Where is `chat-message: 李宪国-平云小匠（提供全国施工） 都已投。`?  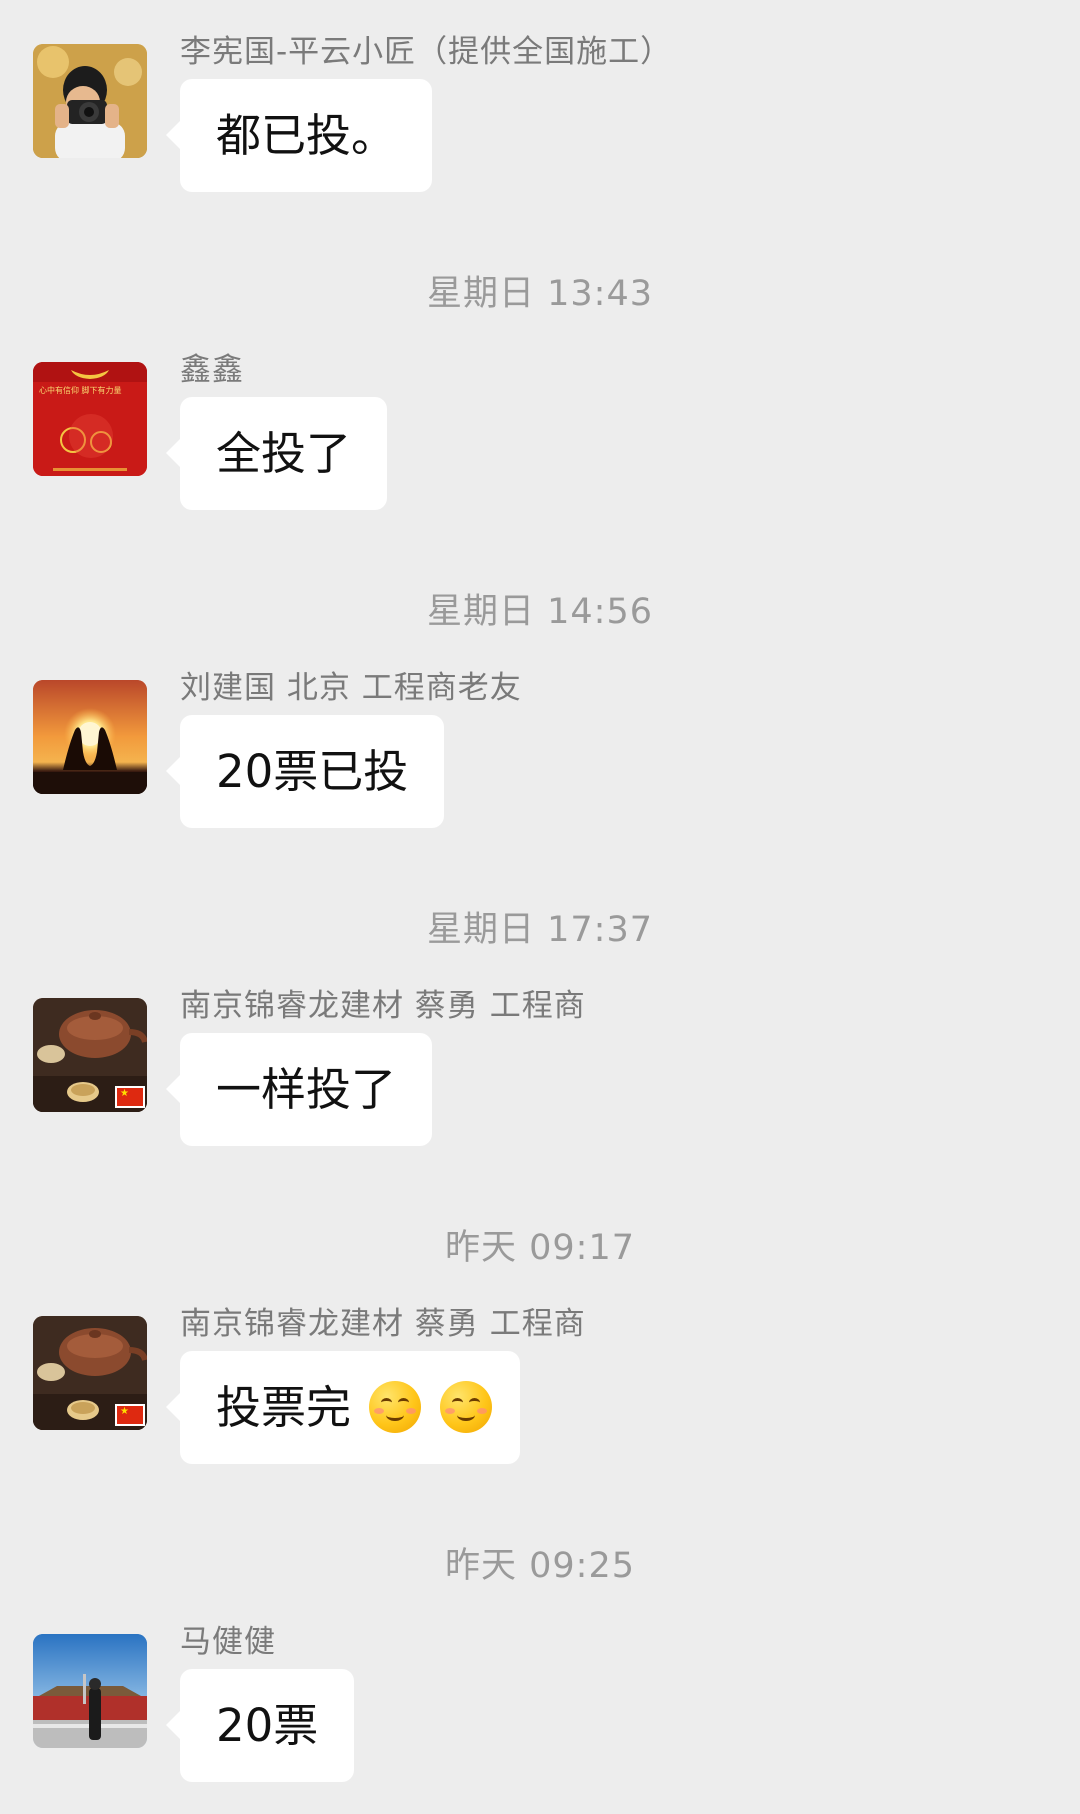
chat-message: 李宪国-平云小匠（提供全国施工） 都已投。 is located at coordinates (540, 129).